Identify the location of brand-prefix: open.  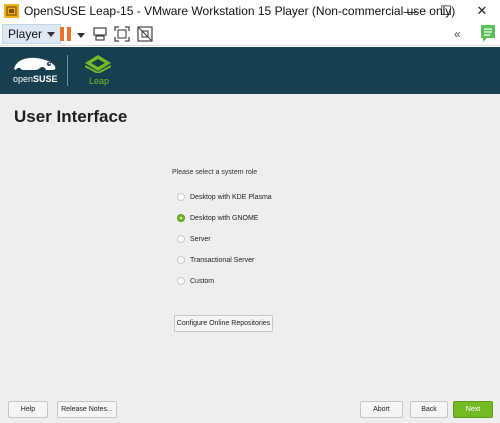
(23, 79).